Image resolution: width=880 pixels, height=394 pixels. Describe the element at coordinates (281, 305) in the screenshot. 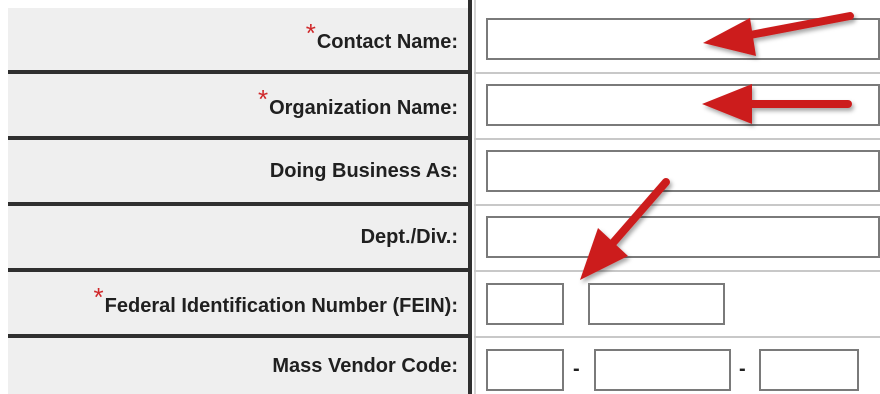

I see `fein-label-text: Federal Identification Number (FEIN):` at that location.